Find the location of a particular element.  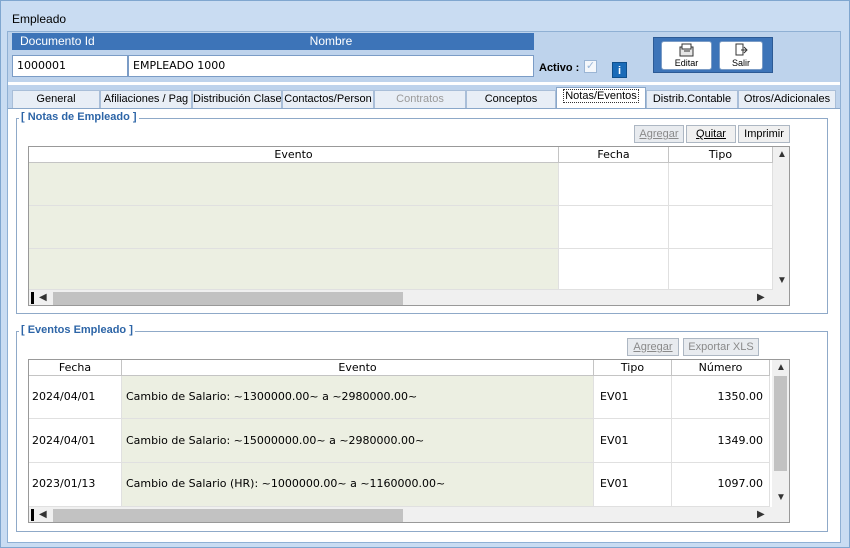

tab-notas-eventos: Notas/Eventos is located at coordinates (601, 98).